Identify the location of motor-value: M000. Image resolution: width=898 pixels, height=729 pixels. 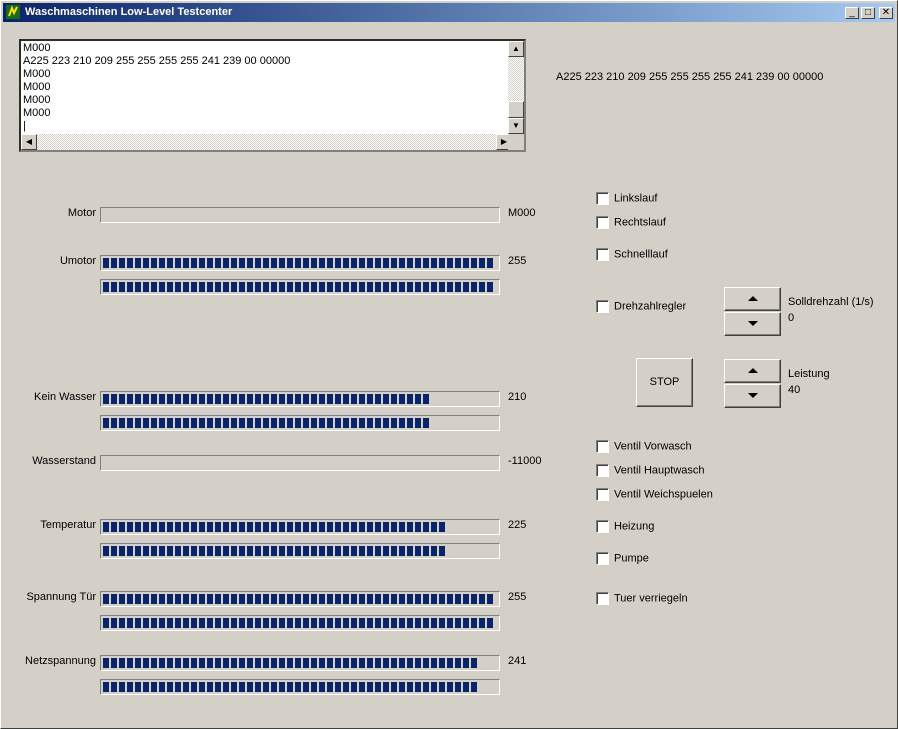
(522, 213).